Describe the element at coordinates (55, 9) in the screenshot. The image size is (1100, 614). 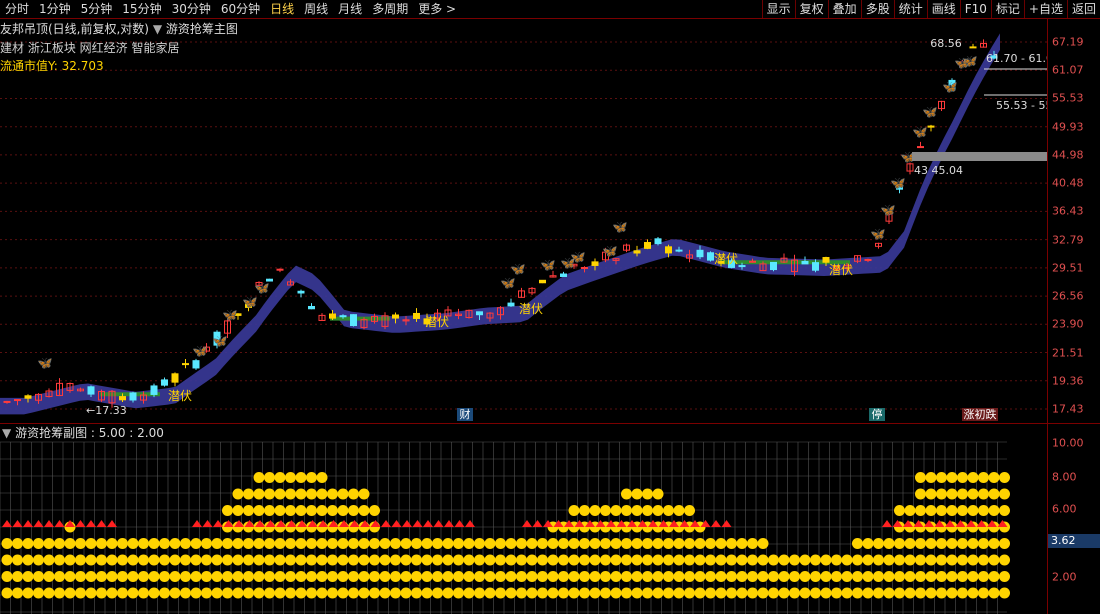
I see `tab-1min: 1分钟` at that location.